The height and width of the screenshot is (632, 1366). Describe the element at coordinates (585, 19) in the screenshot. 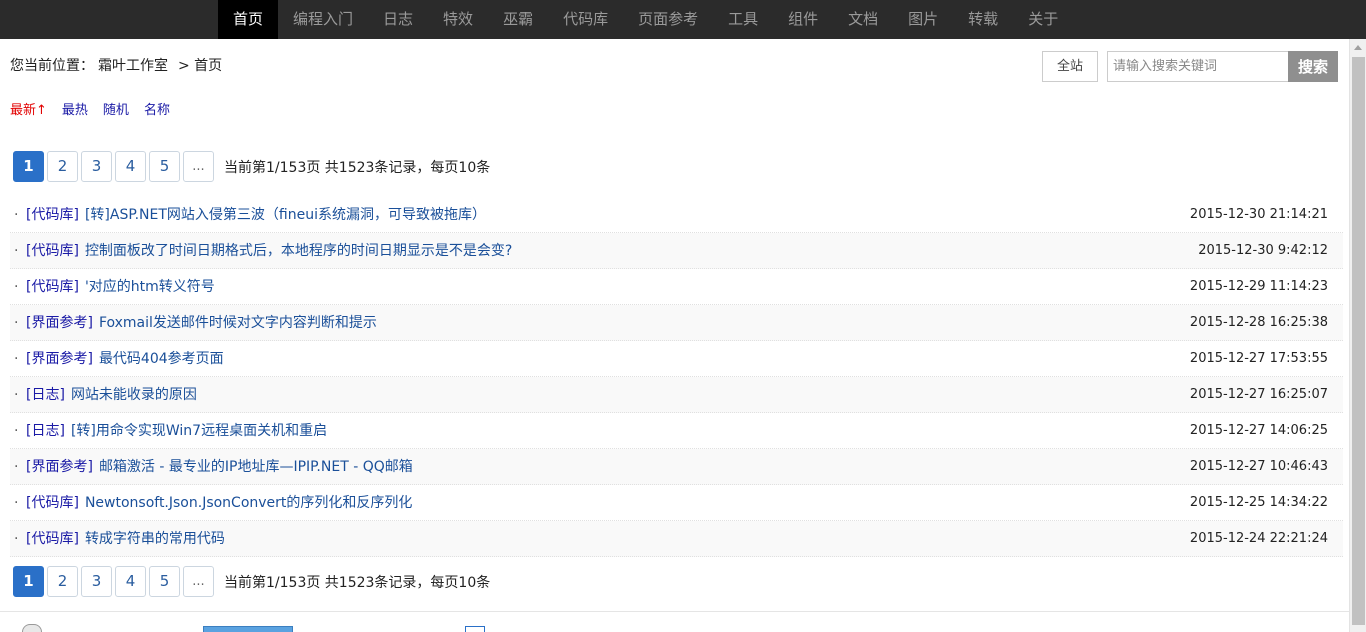

I see `nav-item-5: 代码库` at that location.